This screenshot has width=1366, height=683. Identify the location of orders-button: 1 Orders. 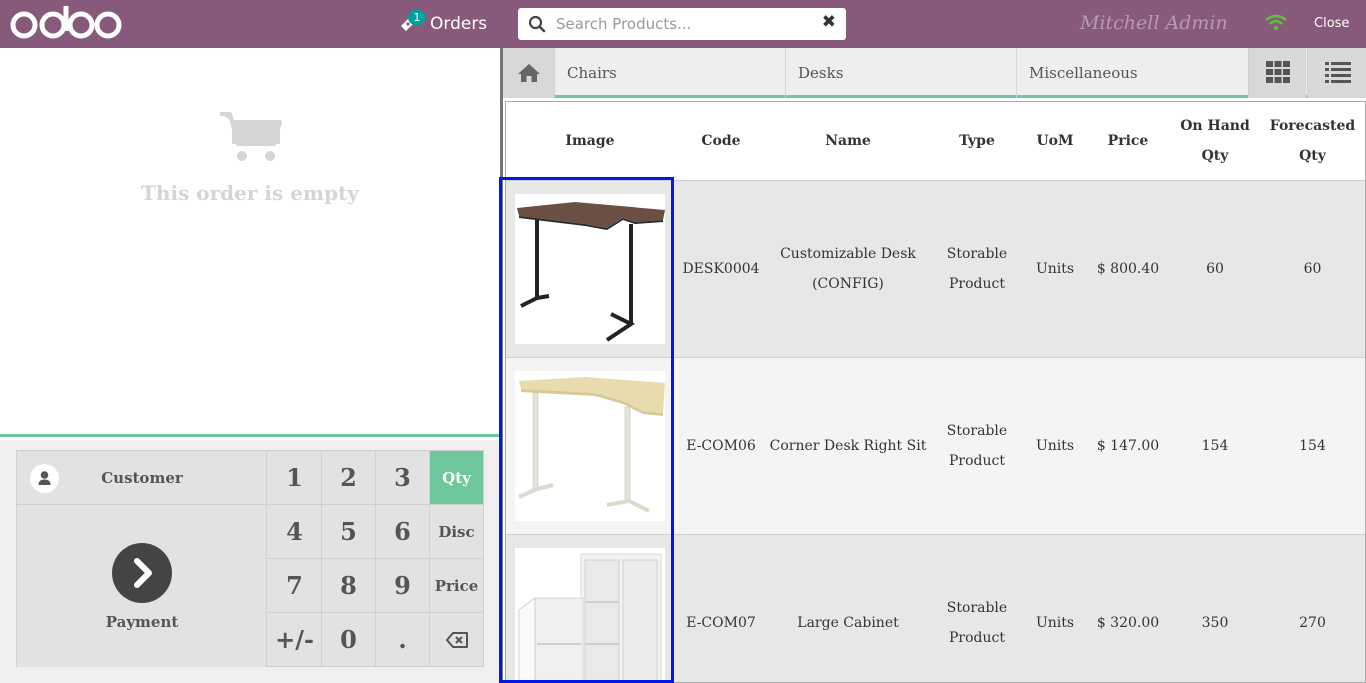
(442, 24).